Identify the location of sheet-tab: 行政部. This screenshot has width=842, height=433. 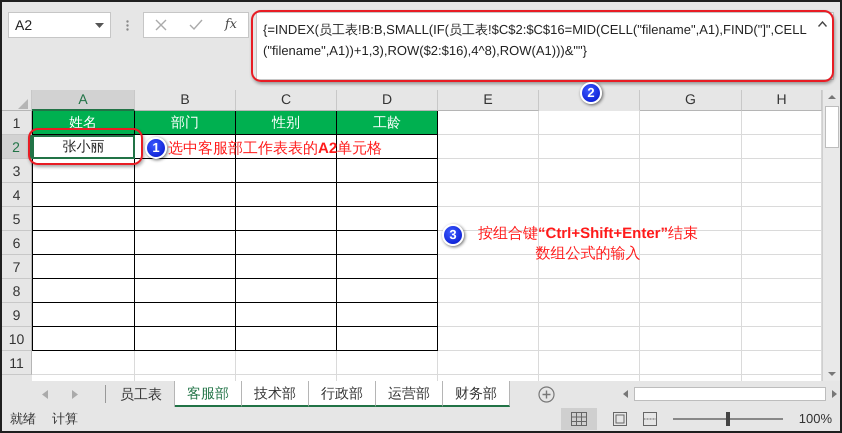
(342, 394).